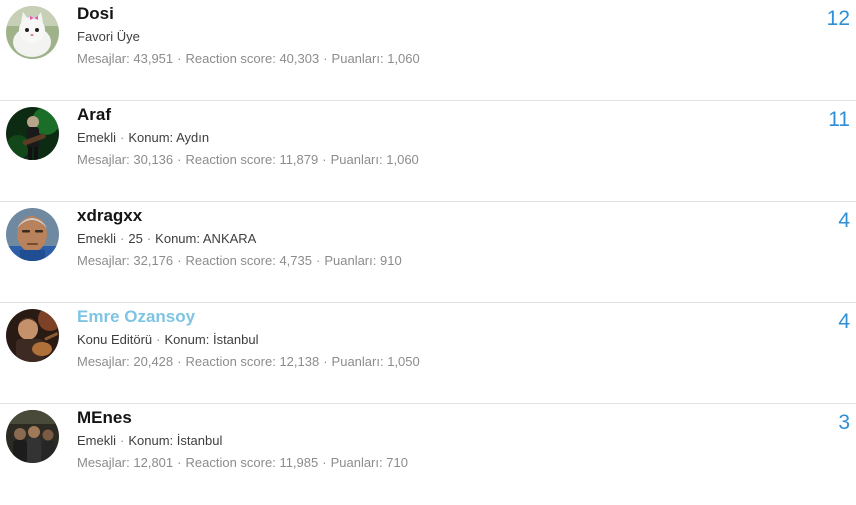 This screenshot has height=505, width=856. I want to click on username-link: Emre Ozansoy, so click(136, 317).